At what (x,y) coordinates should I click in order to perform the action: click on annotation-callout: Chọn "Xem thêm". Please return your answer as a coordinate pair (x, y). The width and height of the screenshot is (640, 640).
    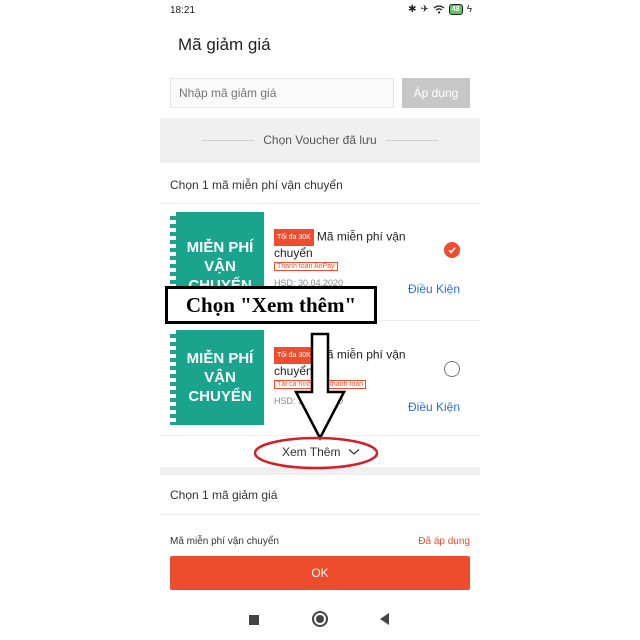
    Looking at the image, I should click on (271, 305).